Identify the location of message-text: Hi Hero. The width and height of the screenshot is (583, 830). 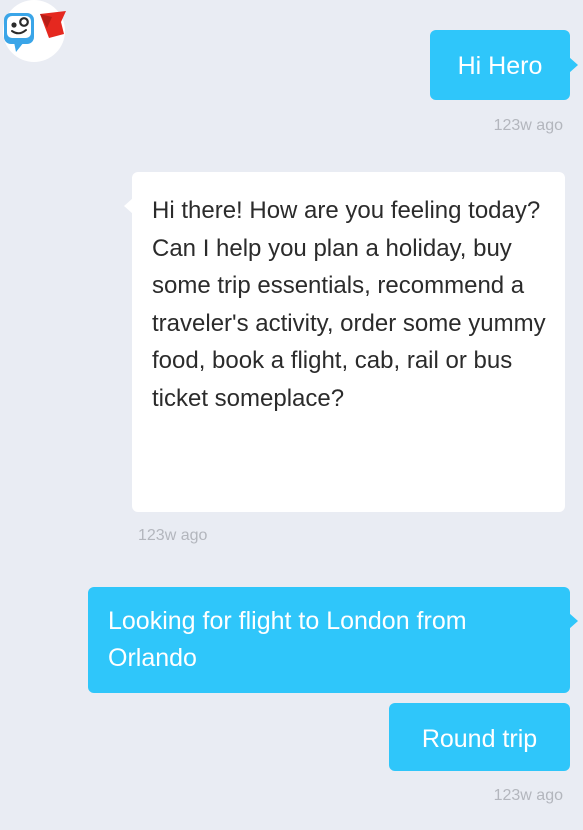
(500, 66).